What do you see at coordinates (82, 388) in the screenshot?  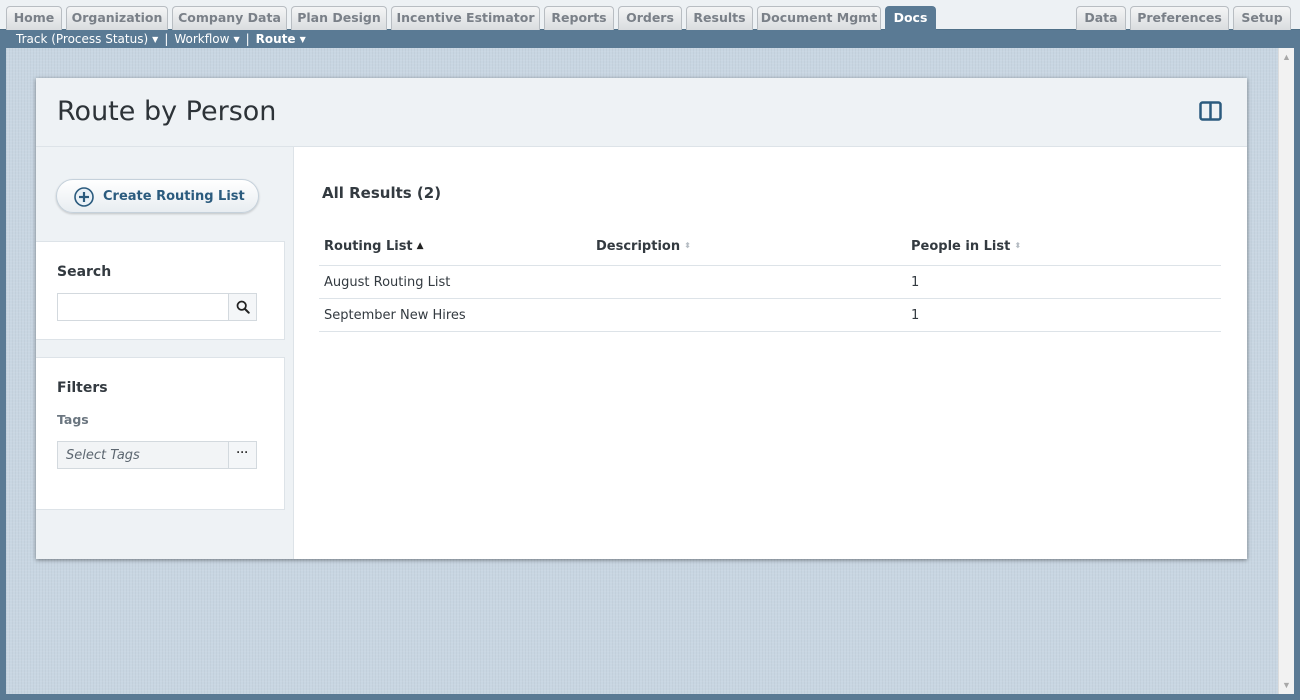 I see `filters-title: Filters` at bounding box center [82, 388].